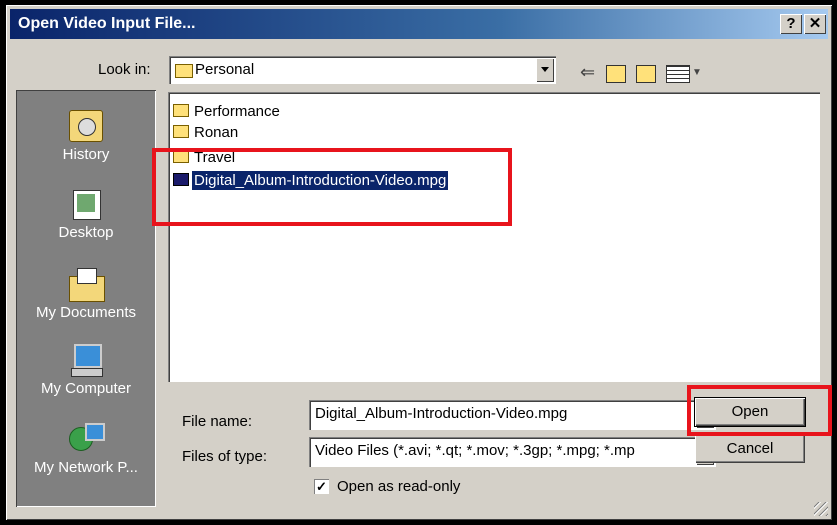 The width and height of the screenshot is (837, 525). Describe the element at coordinates (216, 132) in the screenshot. I see `list-item-label: Ronan` at that location.